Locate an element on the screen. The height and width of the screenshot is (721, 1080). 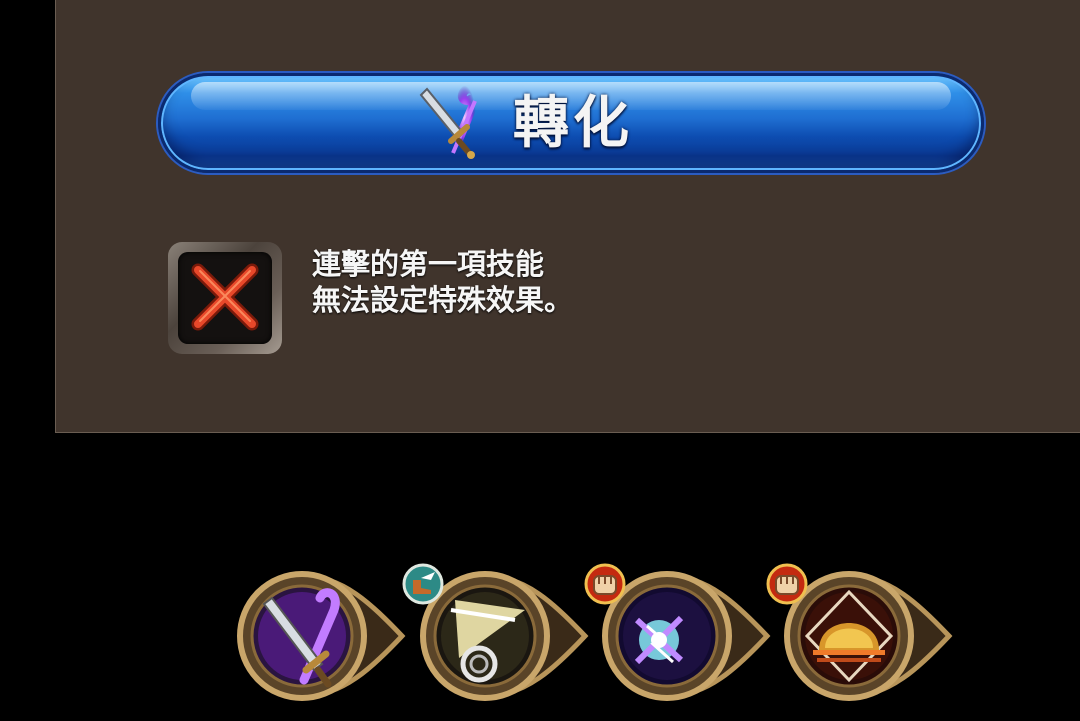
skill-slot-lightning-burst is located at coordinates (679, 633).